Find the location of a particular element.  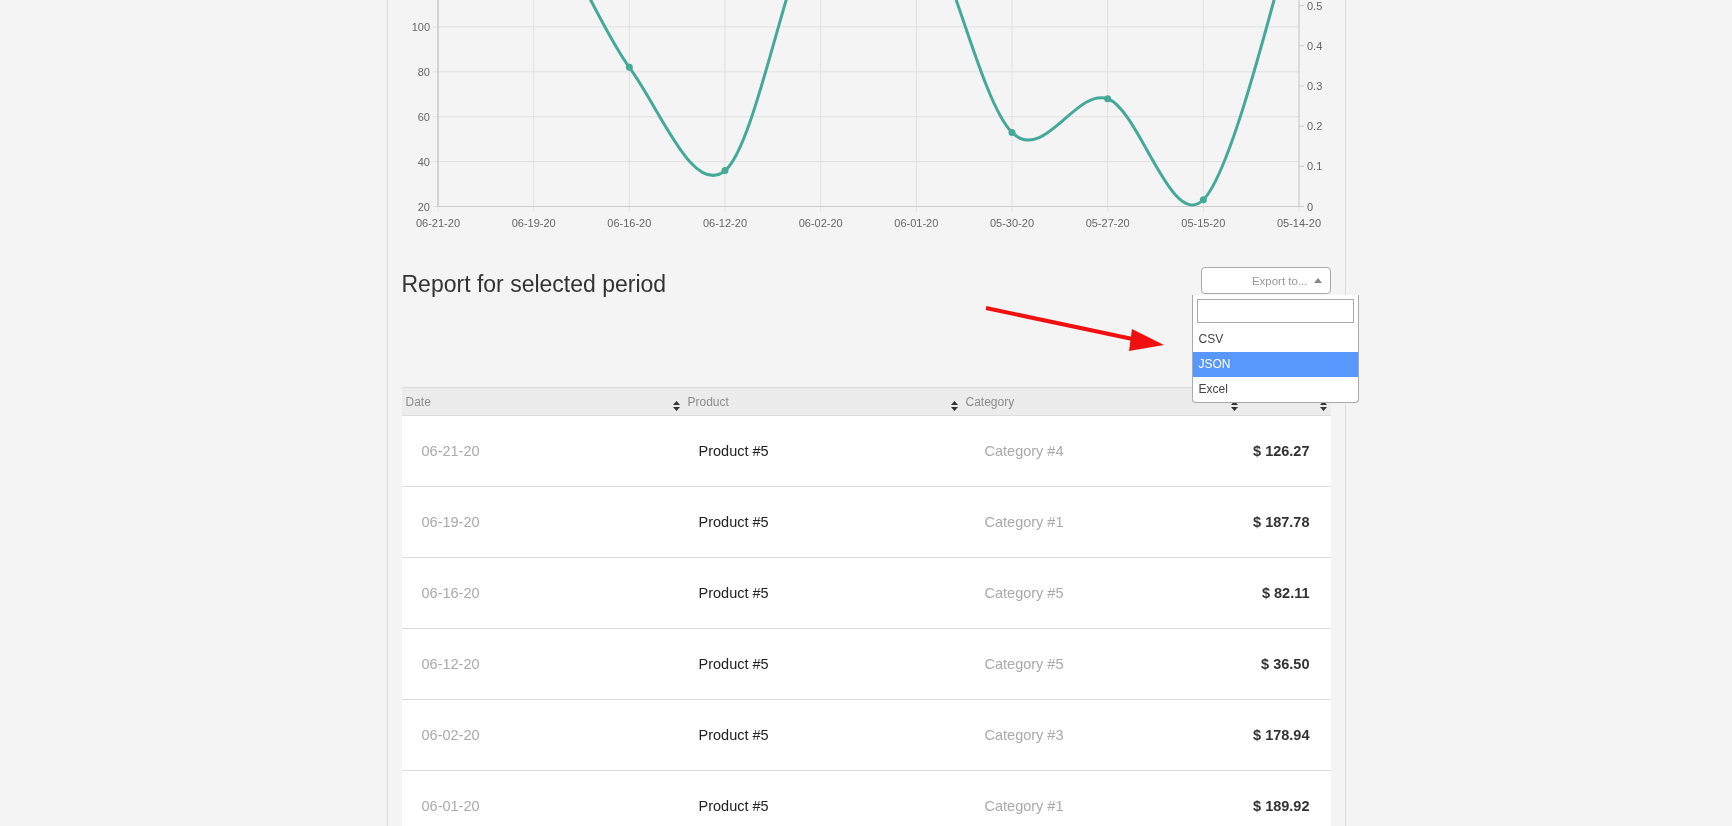

axis-label: 06-12-20 is located at coordinates (724, 222).